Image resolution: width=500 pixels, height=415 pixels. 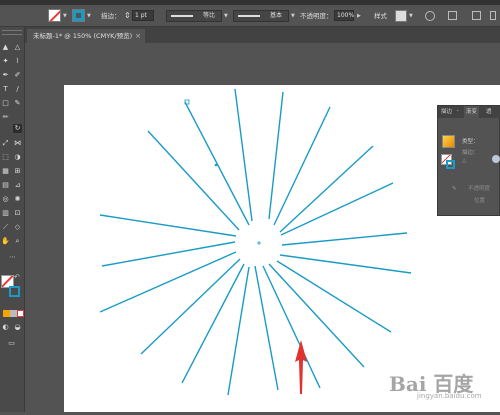 I want to click on style-dropdown-icon: ▼, so click(x=411, y=16).